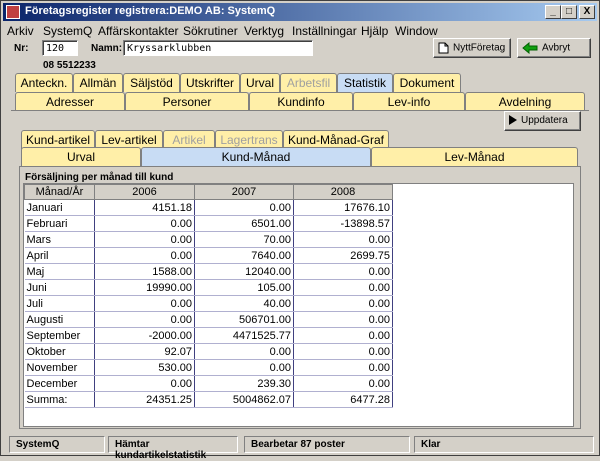  Describe the element at coordinates (244, 223) in the screenshot. I see `value-cell: 6501.00` at that location.